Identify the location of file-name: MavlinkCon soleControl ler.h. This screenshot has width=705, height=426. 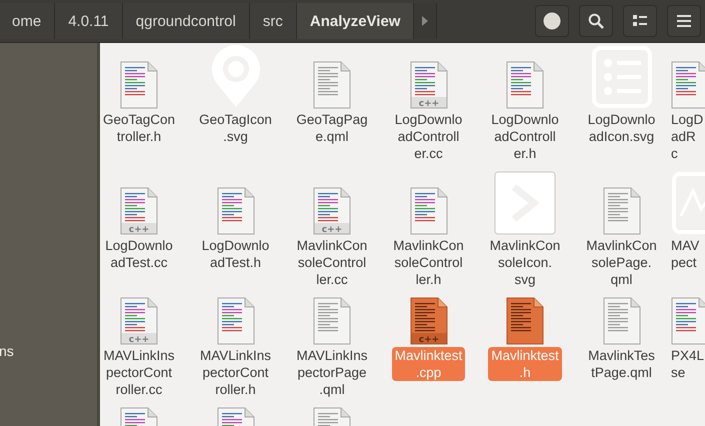
(428, 262).